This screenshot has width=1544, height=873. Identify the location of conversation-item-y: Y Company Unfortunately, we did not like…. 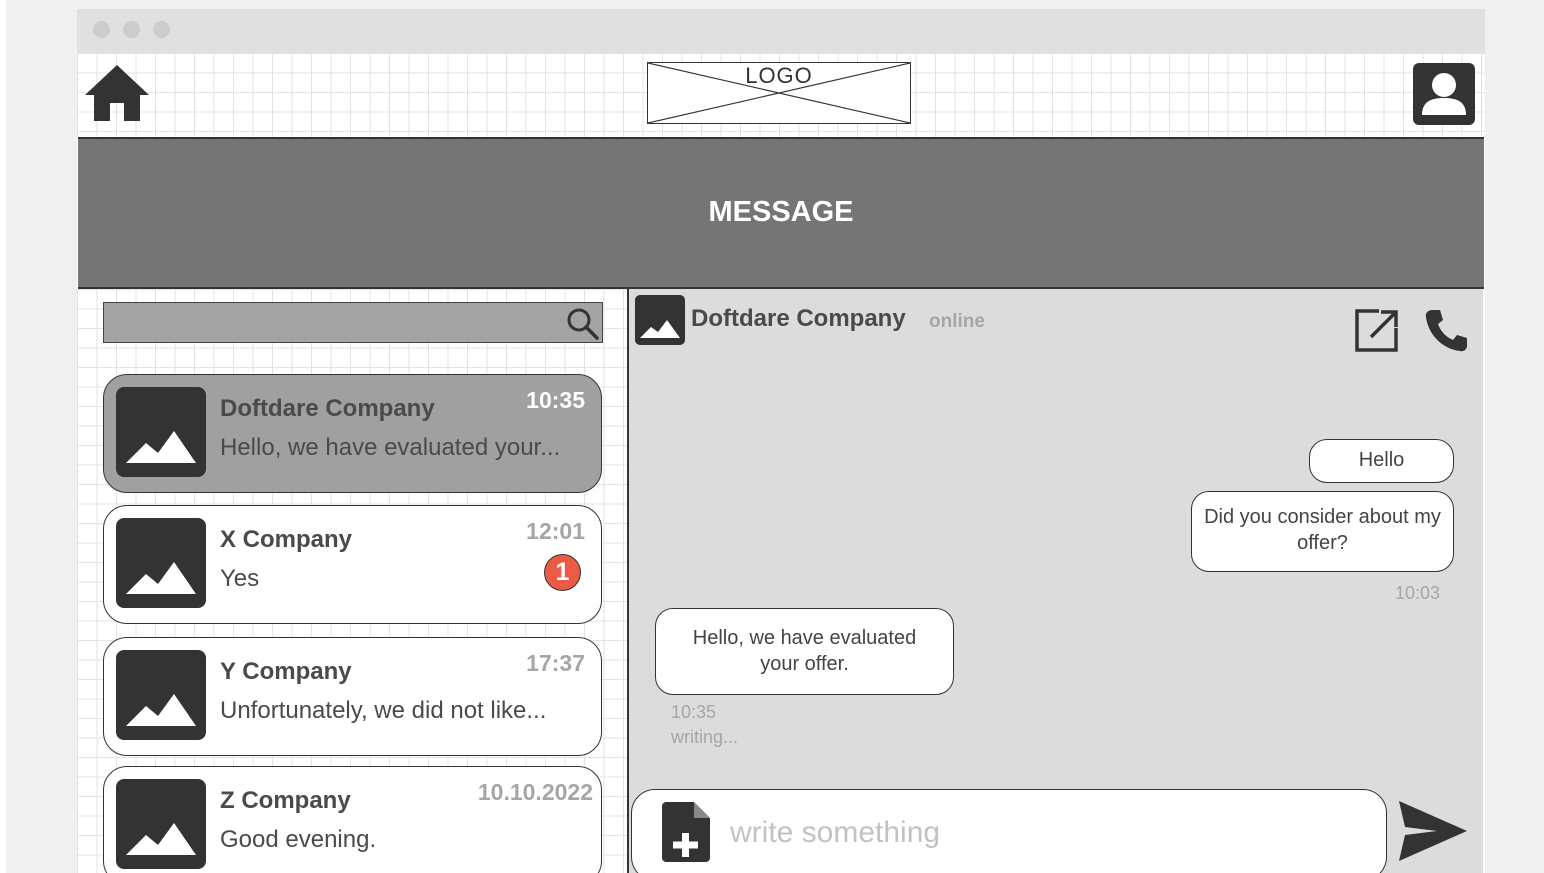
(352, 696).